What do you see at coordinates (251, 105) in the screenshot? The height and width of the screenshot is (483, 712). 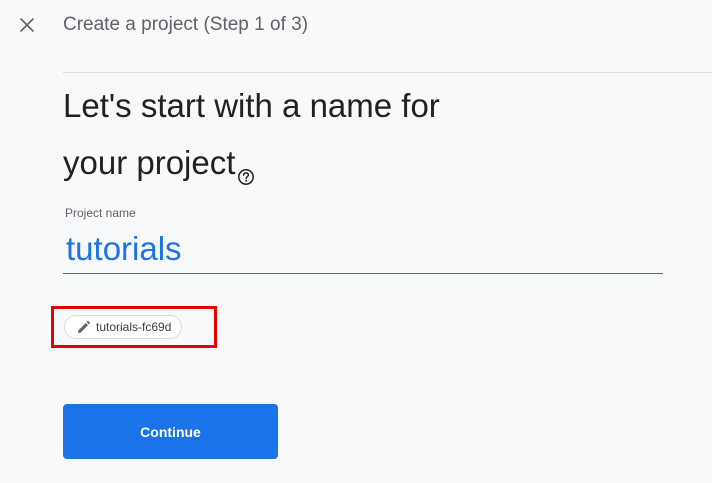 I see `heading-line-1: Let's start with a name for` at bounding box center [251, 105].